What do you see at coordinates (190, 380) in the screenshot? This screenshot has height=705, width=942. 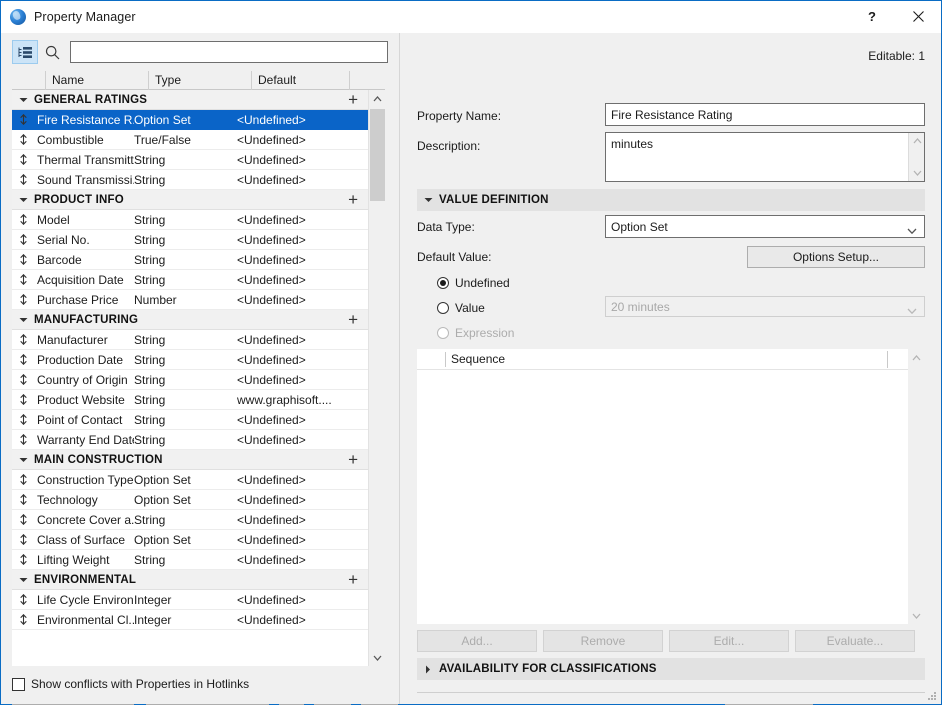 I see `table-row: Country of Origin String <Undefined>` at bounding box center [190, 380].